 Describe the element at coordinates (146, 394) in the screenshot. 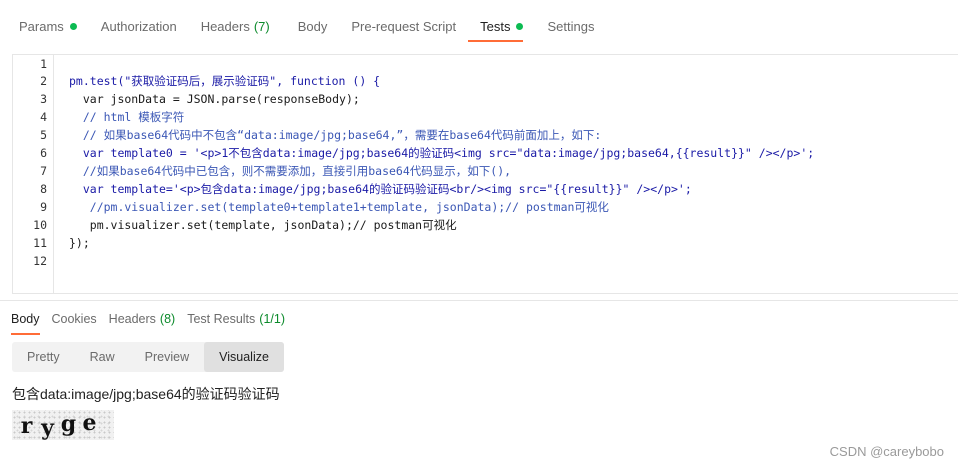

I see `visualize-output-text: 包含data:image/jpg;base64的验证码验证码` at that location.